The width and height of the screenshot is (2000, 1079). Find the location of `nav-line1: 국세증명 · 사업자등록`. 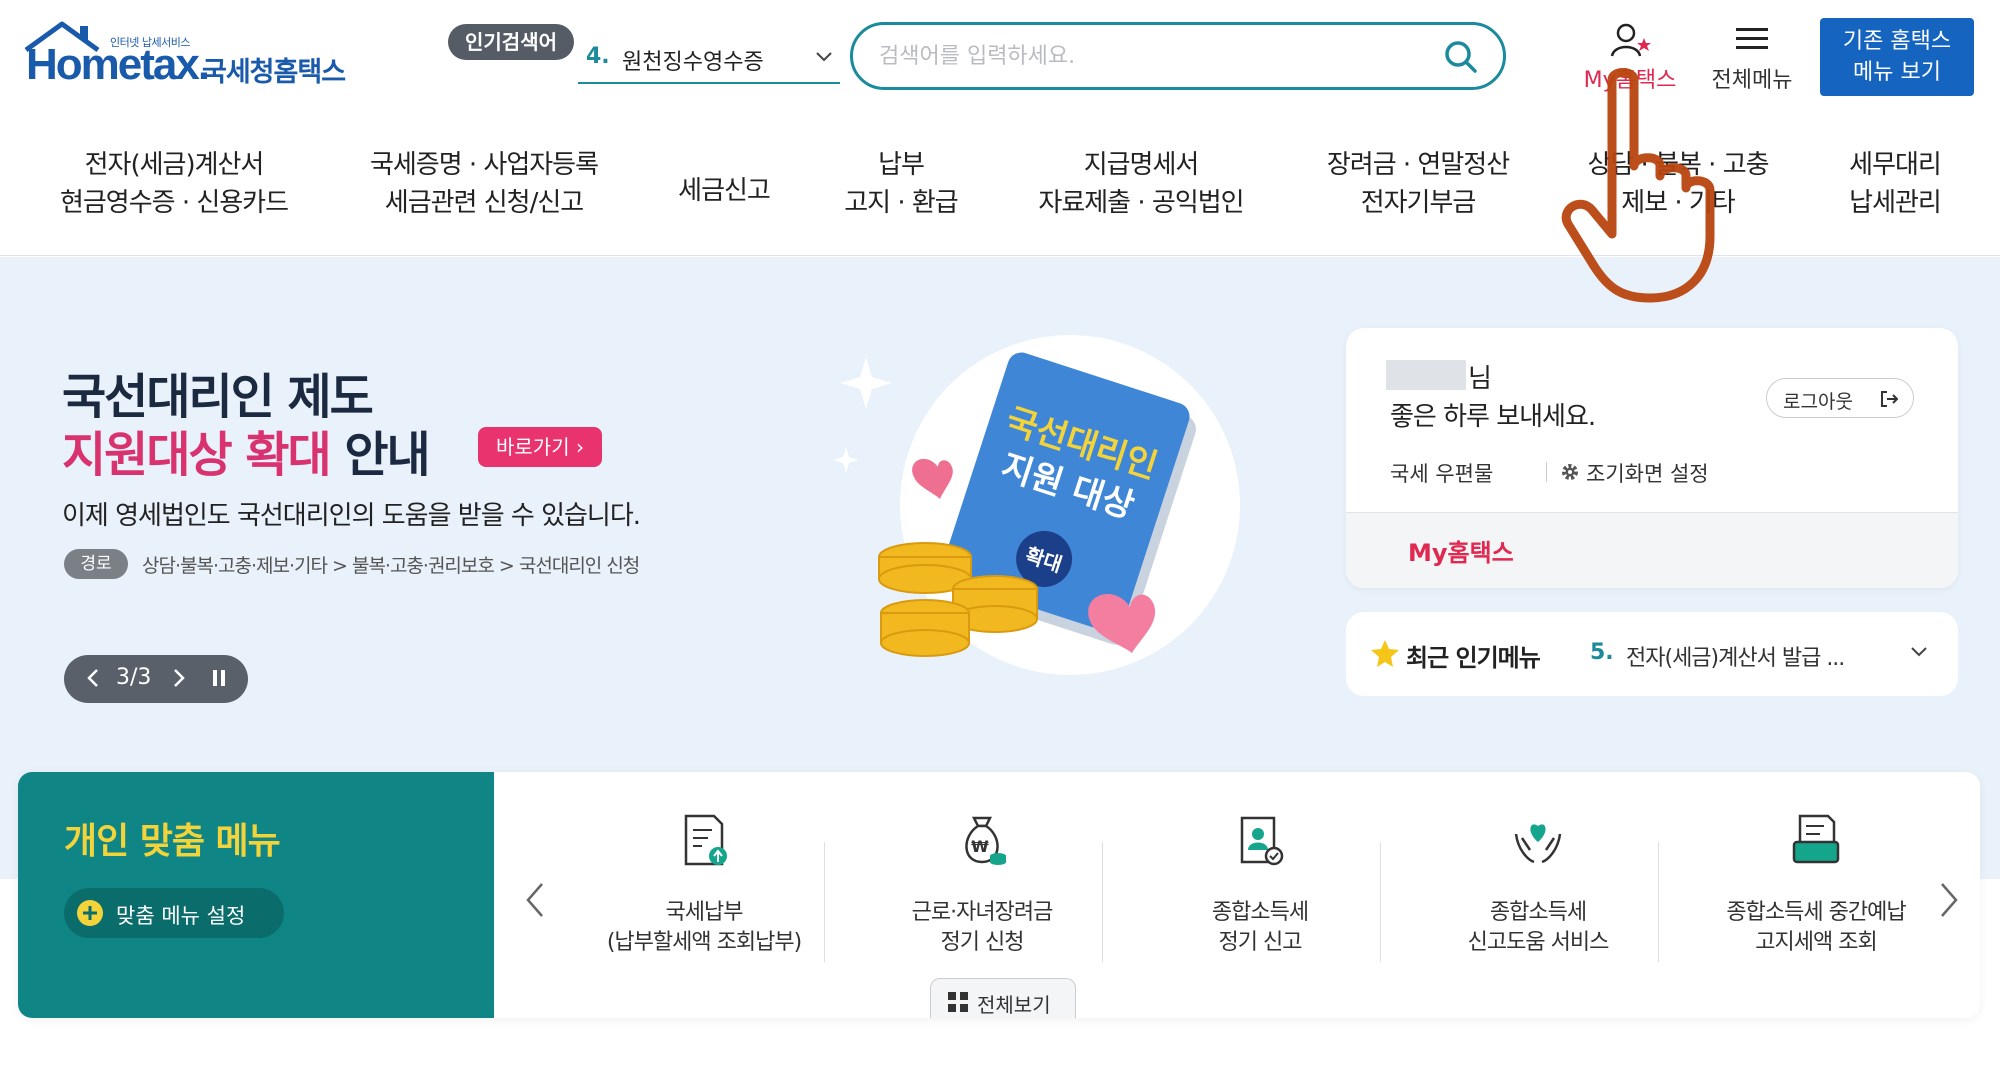

nav-line1: 국세증명 · 사업자등록 is located at coordinates (484, 165).